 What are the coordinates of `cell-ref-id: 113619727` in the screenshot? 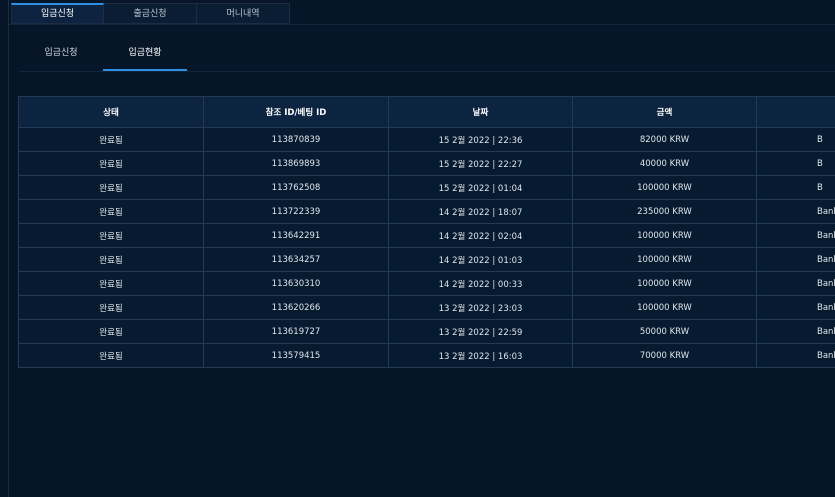 It's located at (296, 331).